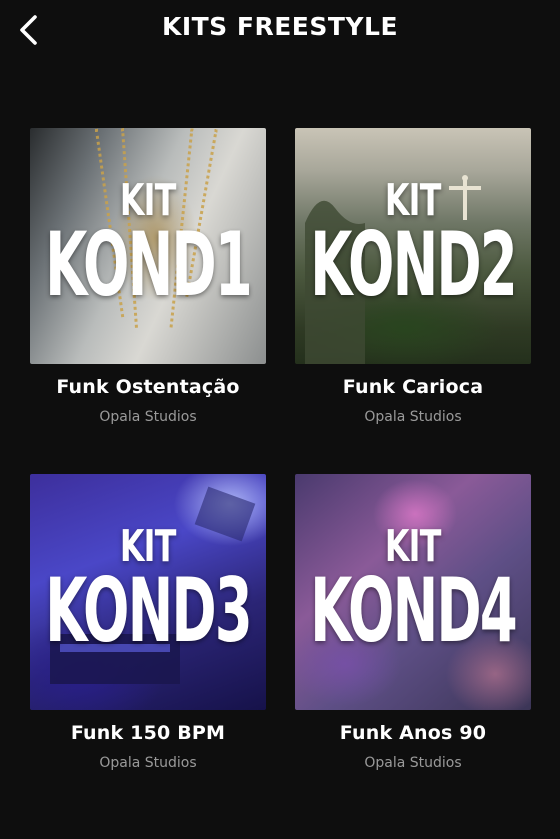 The width and height of the screenshot is (560, 839). Describe the element at coordinates (413, 387) in the screenshot. I see `kit-title: Funk Carioca` at that location.